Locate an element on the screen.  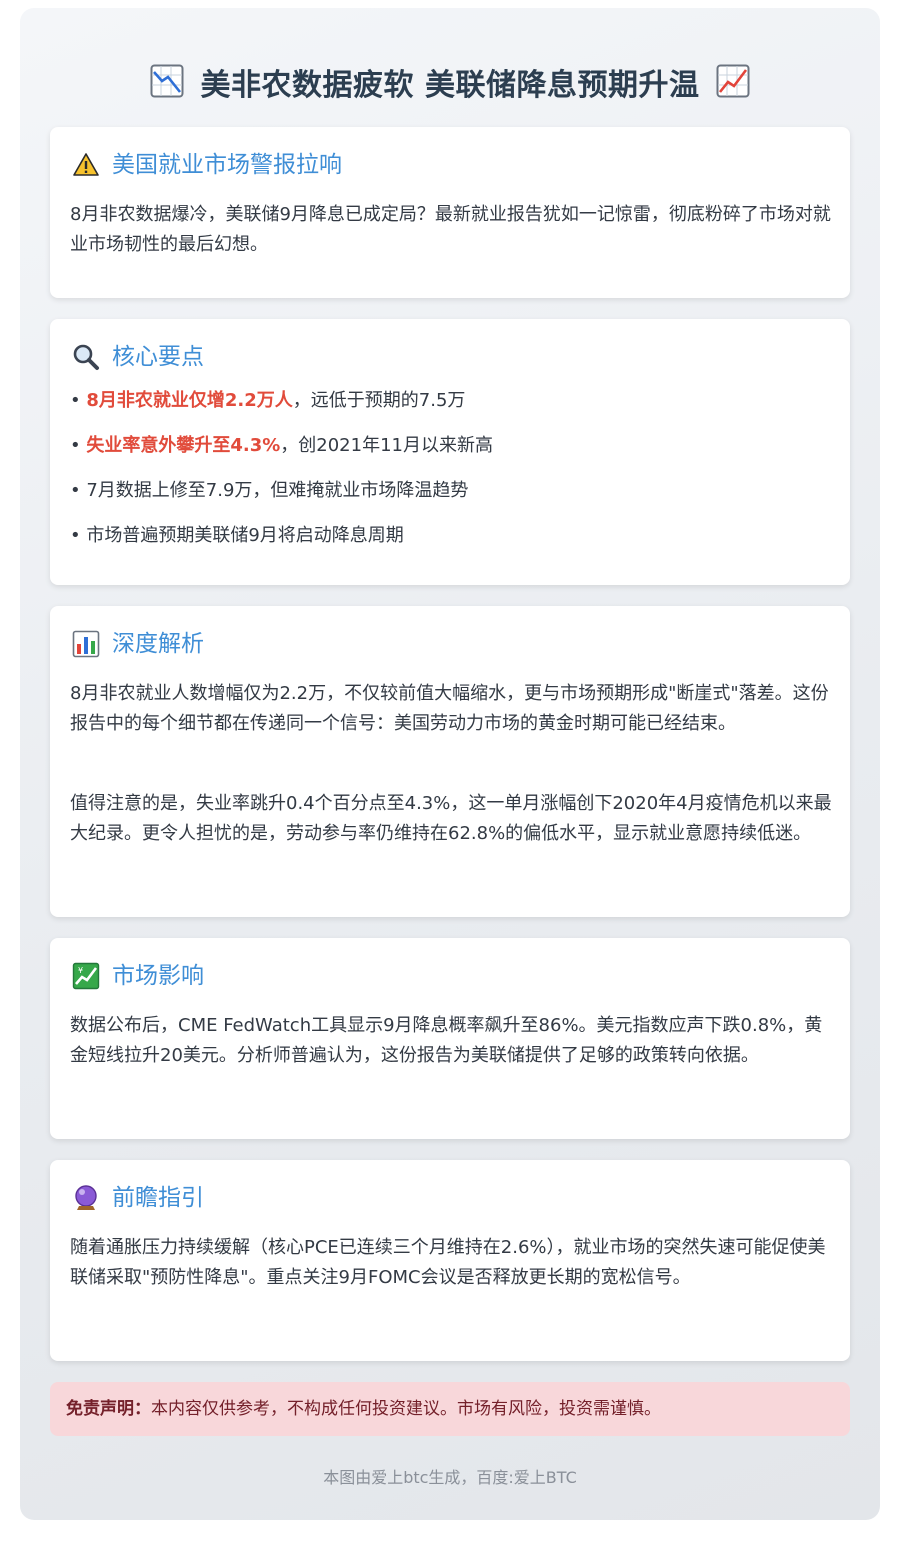
chart-up-icon is located at coordinates (733, 86).